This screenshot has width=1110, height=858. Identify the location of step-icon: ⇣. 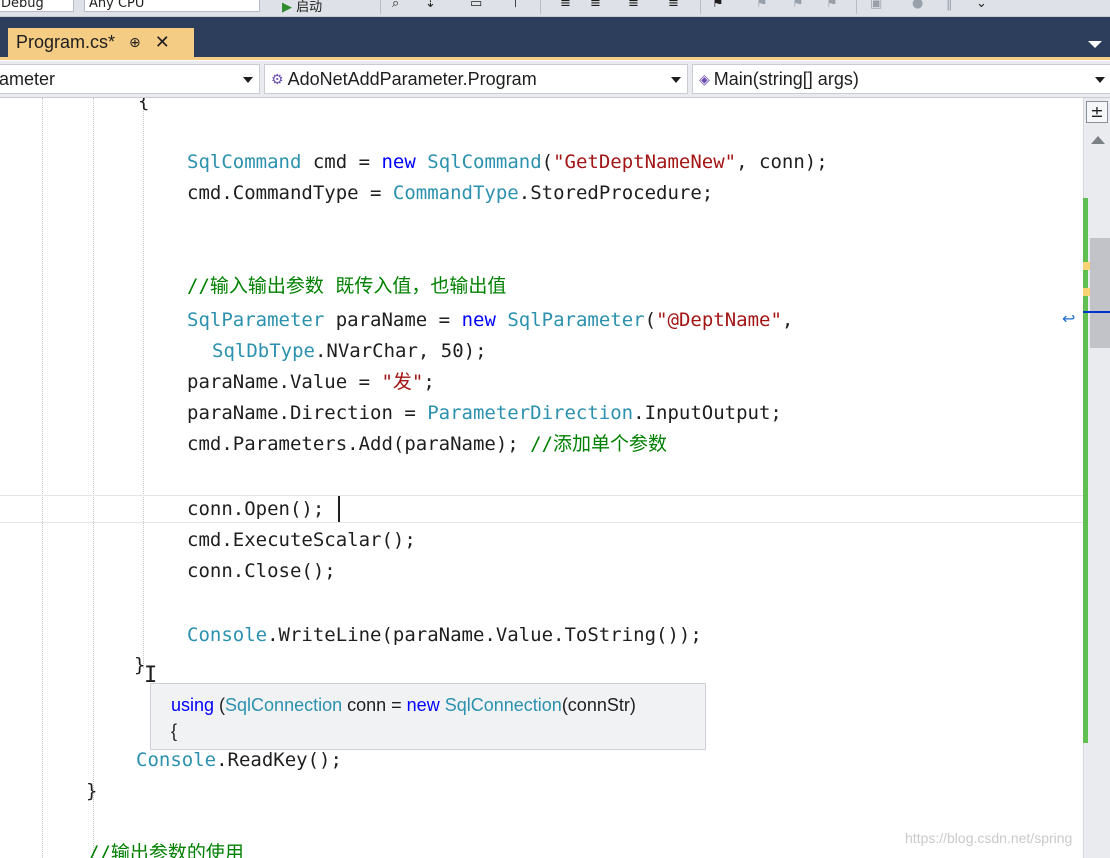
(430, 5).